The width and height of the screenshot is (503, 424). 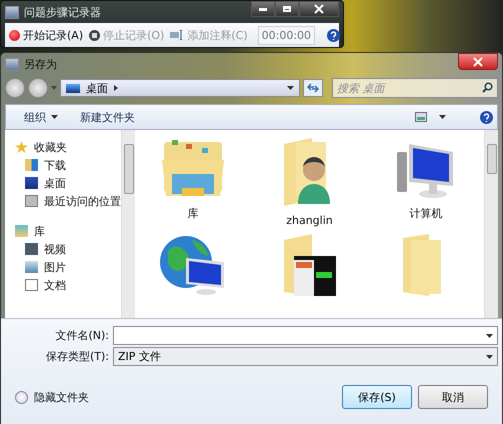 I want to click on filename-label: 文件名(N):, so click(x=81, y=335).